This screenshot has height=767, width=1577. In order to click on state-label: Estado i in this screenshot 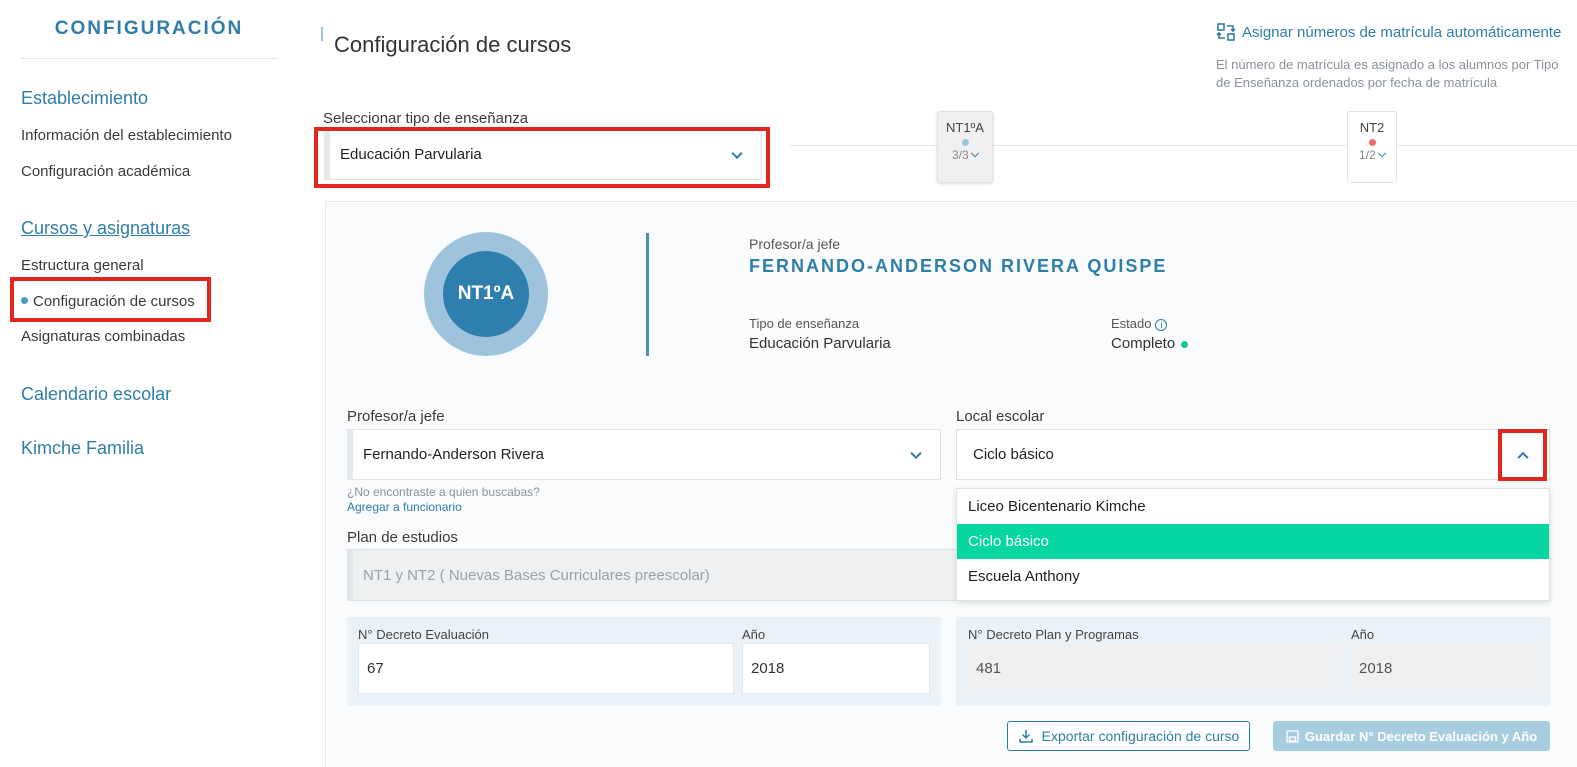, I will do `click(1139, 323)`.